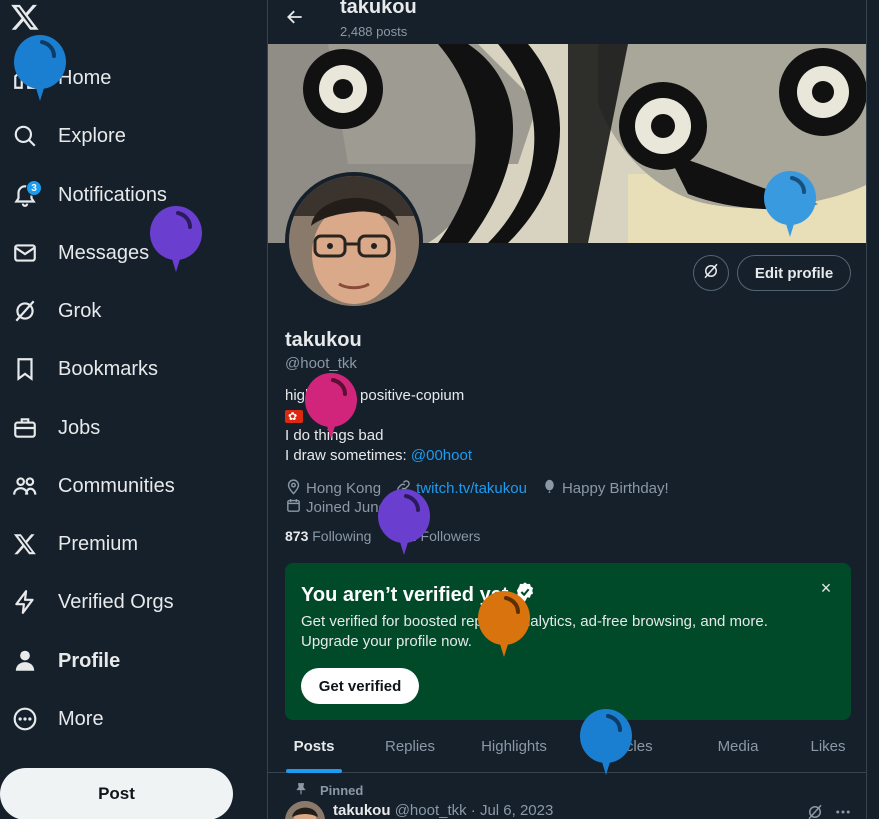 The width and height of the screenshot is (879, 819). I want to click on sidebar-item-explore: Explore, so click(68, 136).